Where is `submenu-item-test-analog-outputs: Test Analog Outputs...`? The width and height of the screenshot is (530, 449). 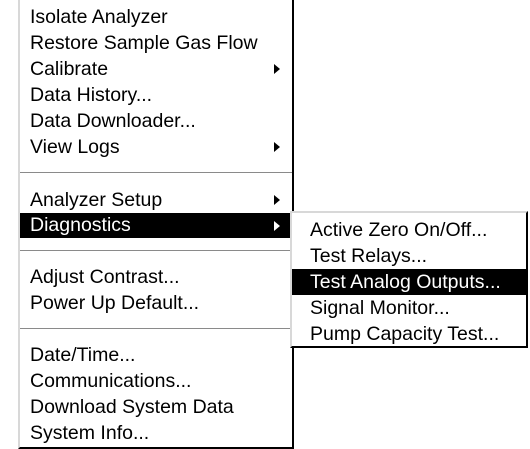 submenu-item-test-analog-outputs: Test Analog Outputs... is located at coordinates (409, 282).